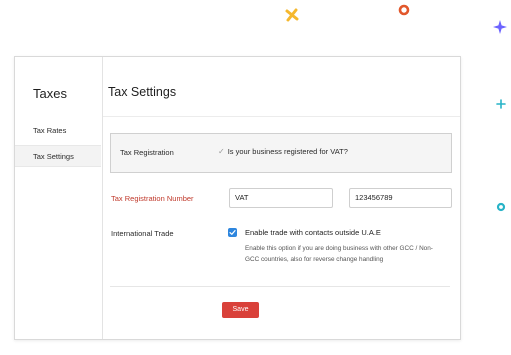 The width and height of the screenshot is (511, 355). What do you see at coordinates (281, 198) in the screenshot?
I see `trn-prefix-input: VAT` at bounding box center [281, 198].